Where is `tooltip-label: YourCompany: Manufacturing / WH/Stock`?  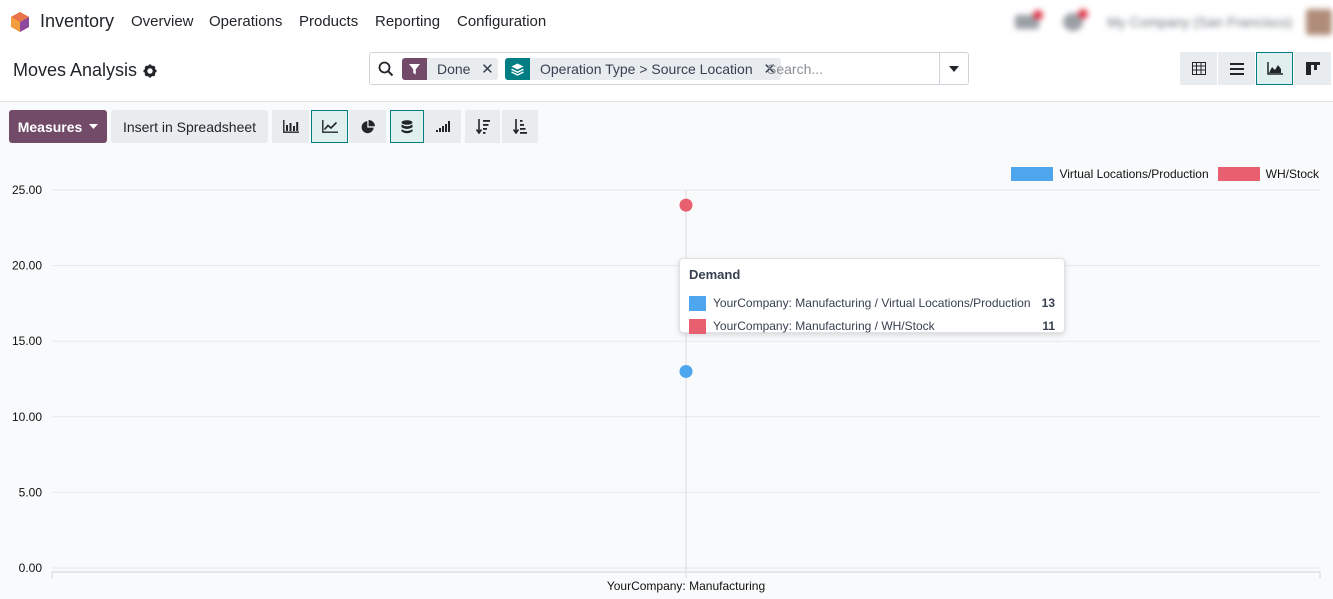
tooltip-label: YourCompany: Manufacturing / WH/Stock is located at coordinates (824, 326).